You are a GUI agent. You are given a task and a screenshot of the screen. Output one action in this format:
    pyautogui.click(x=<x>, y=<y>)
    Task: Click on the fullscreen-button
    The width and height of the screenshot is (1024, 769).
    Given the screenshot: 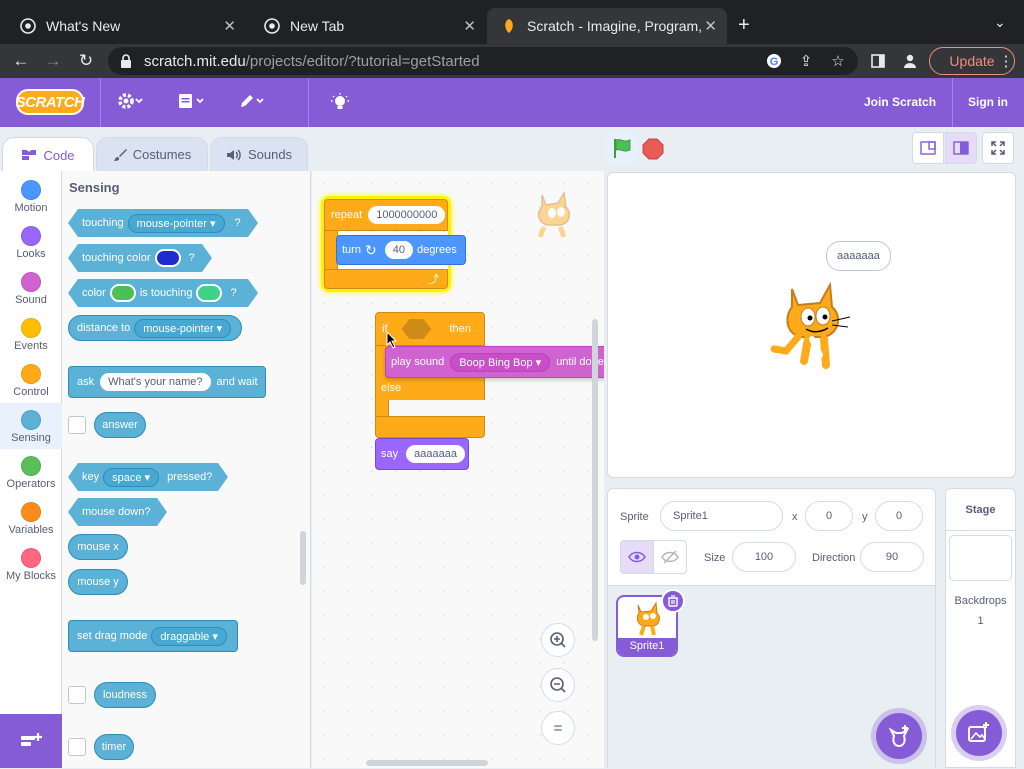 What is the action you would take?
    pyautogui.click(x=998, y=148)
    